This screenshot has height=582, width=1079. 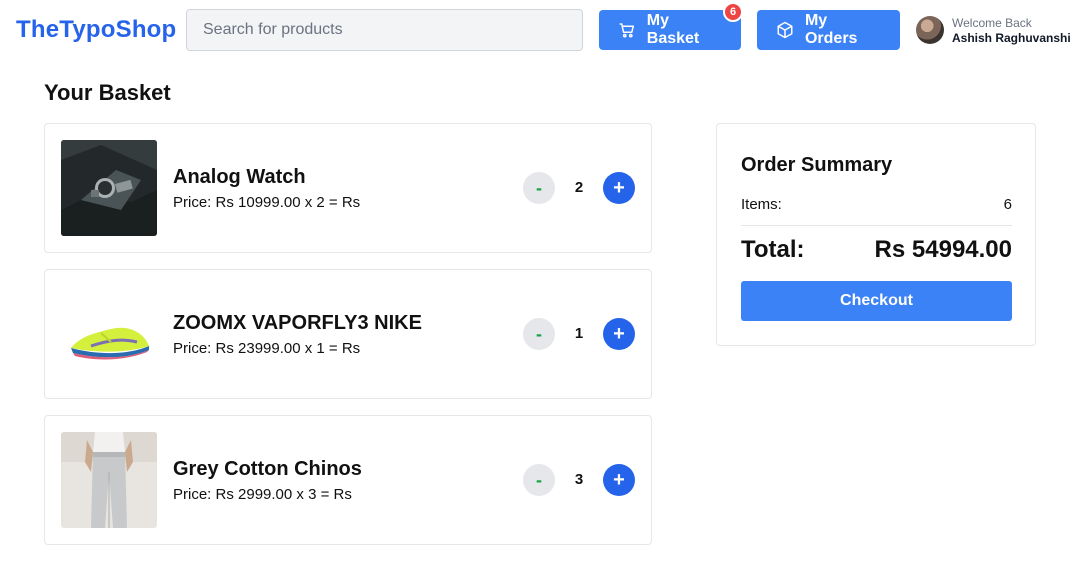 What do you see at coordinates (785, 30) in the screenshot?
I see `box-icon` at bounding box center [785, 30].